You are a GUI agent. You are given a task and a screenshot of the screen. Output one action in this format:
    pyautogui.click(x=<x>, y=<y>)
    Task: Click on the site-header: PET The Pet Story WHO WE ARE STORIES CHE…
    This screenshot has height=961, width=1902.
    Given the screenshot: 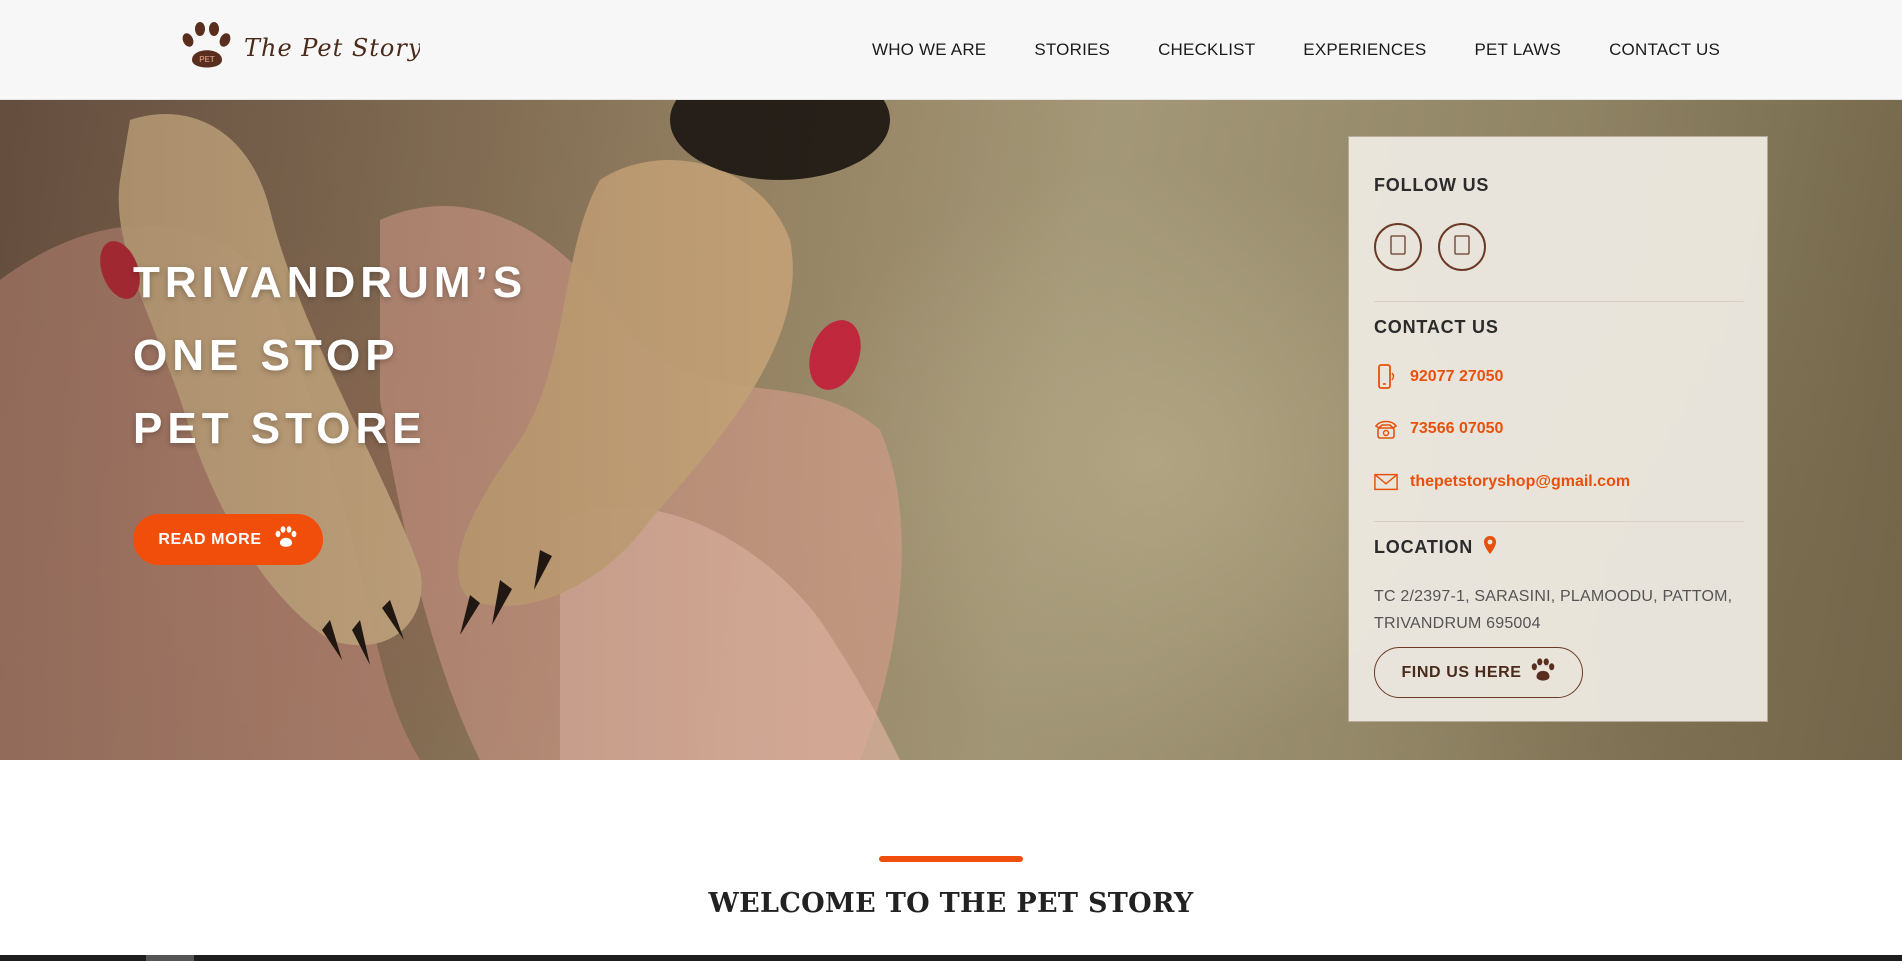 What is the action you would take?
    pyautogui.click(x=951, y=50)
    